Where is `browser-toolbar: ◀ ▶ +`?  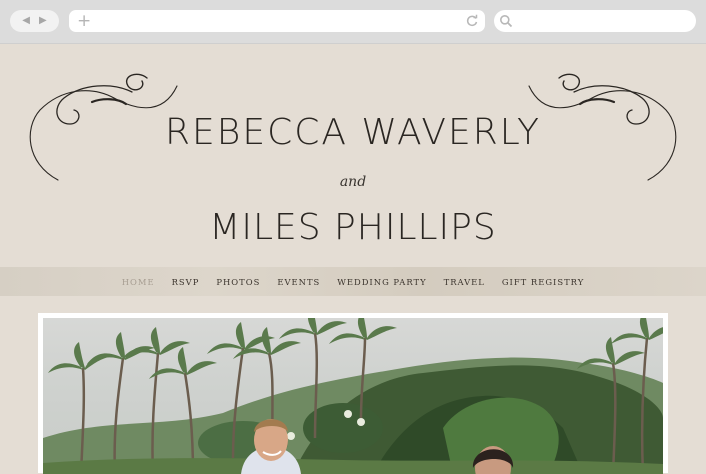 browser-toolbar: ◀ ▶ + is located at coordinates (353, 22).